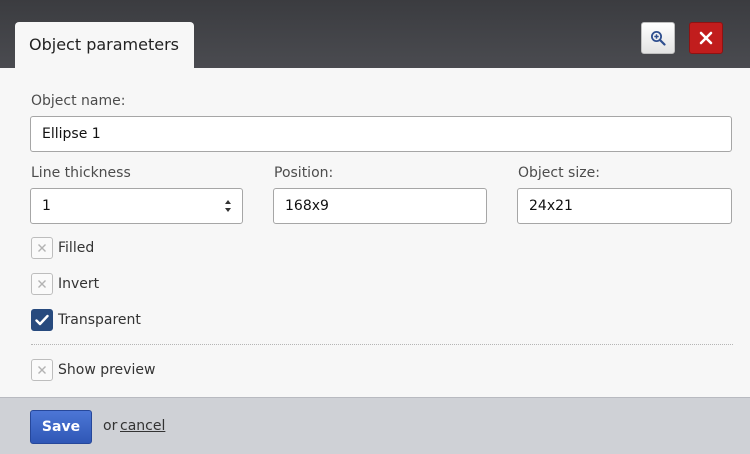 The height and width of the screenshot is (454, 750). What do you see at coordinates (46, 206) in the screenshot?
I see `line-thickness-value: 1` at bounding box center [46, 206].